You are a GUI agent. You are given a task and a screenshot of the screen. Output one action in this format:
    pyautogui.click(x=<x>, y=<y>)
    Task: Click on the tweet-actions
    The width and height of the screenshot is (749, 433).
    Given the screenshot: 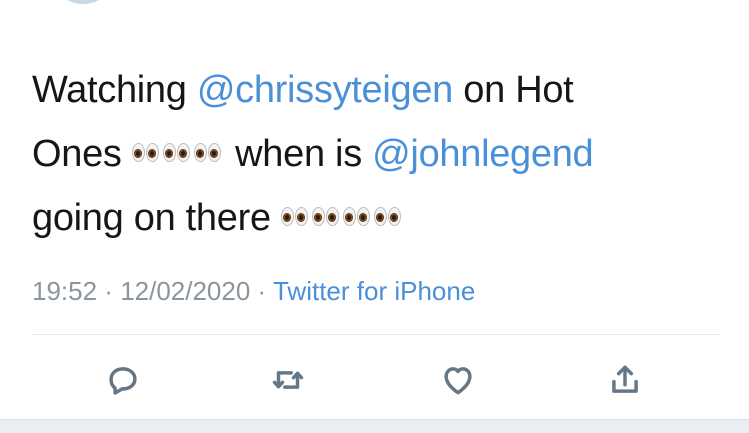 What is the action you would take?
    pyautogui.click(x=374, y=380)
    